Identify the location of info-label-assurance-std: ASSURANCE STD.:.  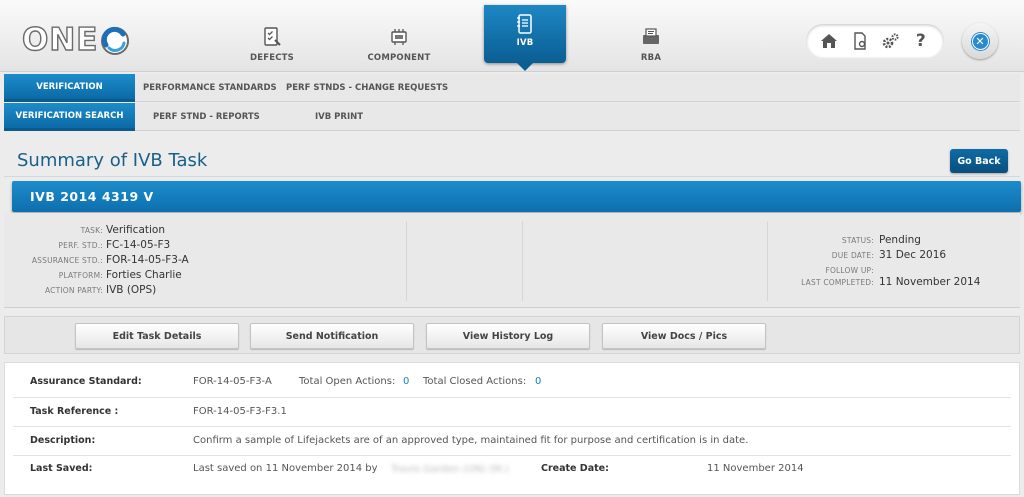
(67, 260).